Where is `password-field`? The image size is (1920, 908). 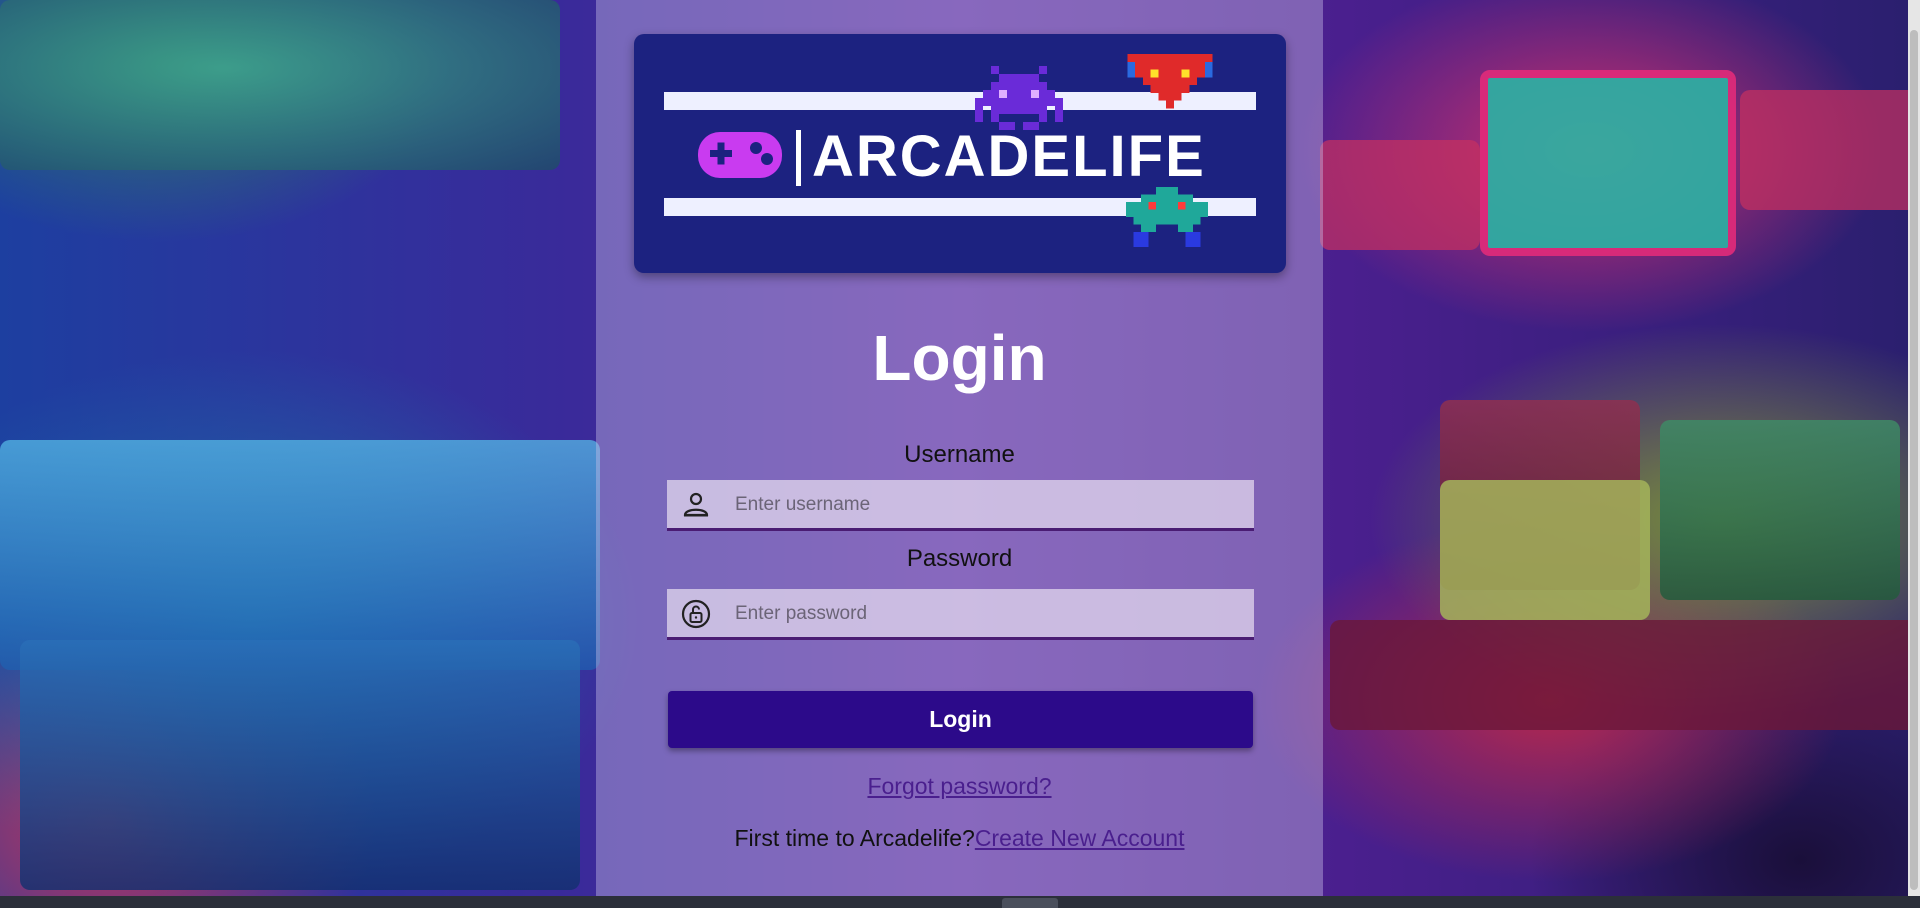
password-field is located at coordinates (960, 614).